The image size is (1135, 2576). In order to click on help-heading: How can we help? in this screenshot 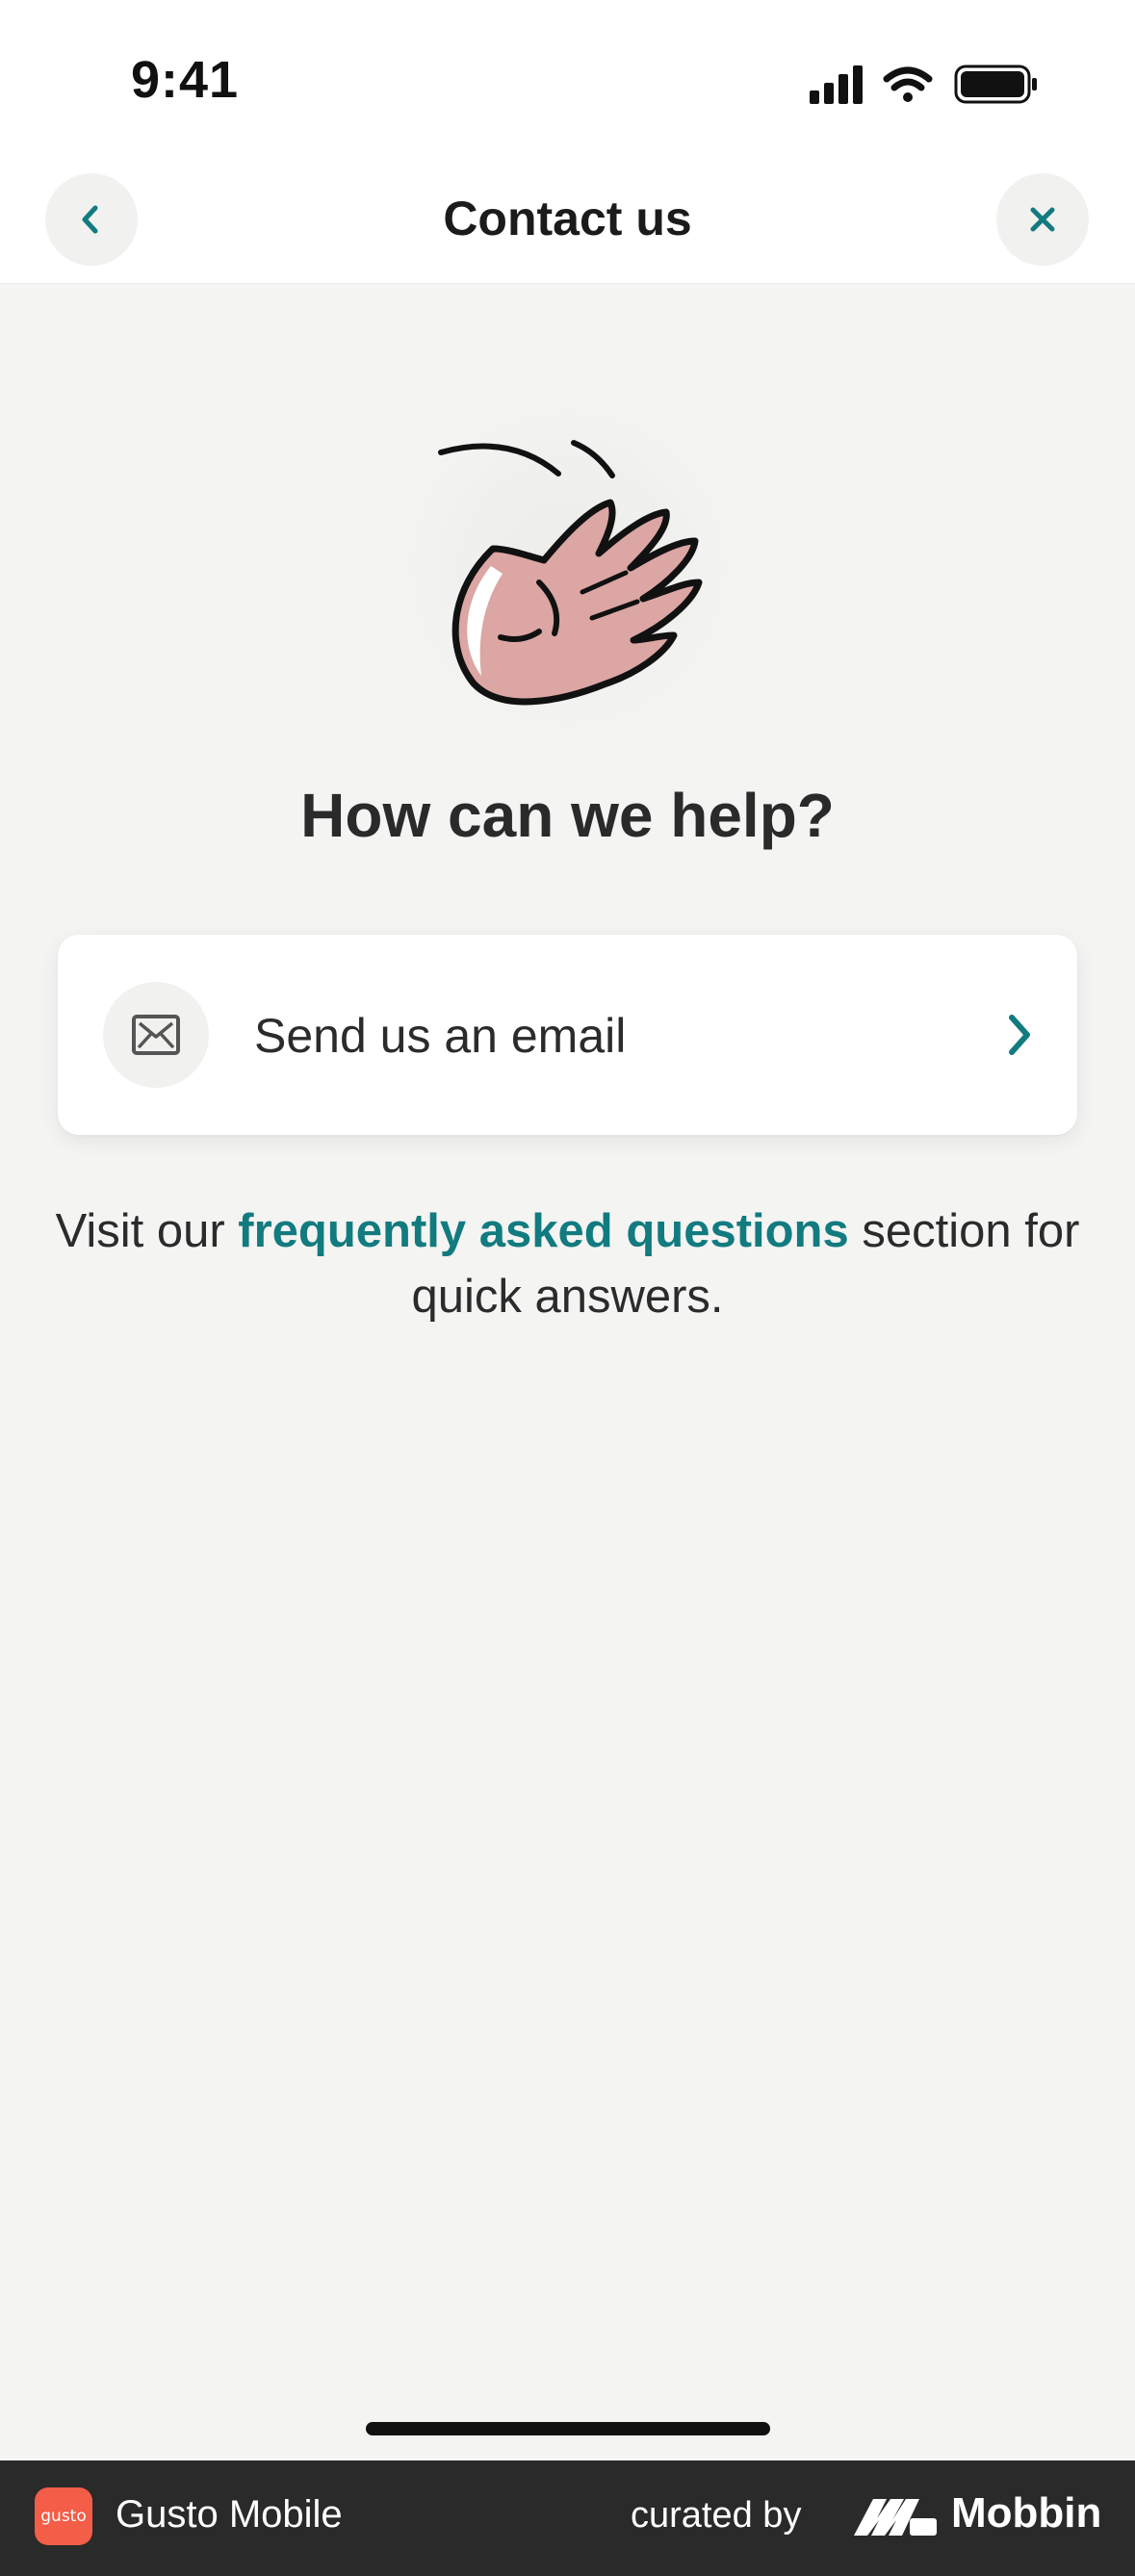, I will do `click(567, 816)`.